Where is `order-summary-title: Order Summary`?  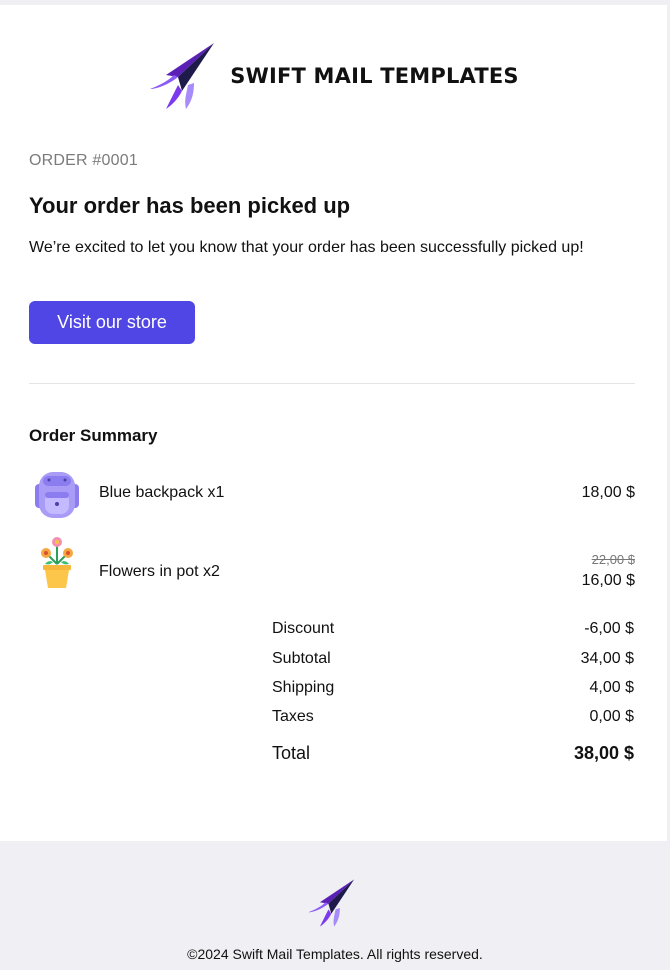
order-summary-title: Order Summary is located at coordinates (93, 435).